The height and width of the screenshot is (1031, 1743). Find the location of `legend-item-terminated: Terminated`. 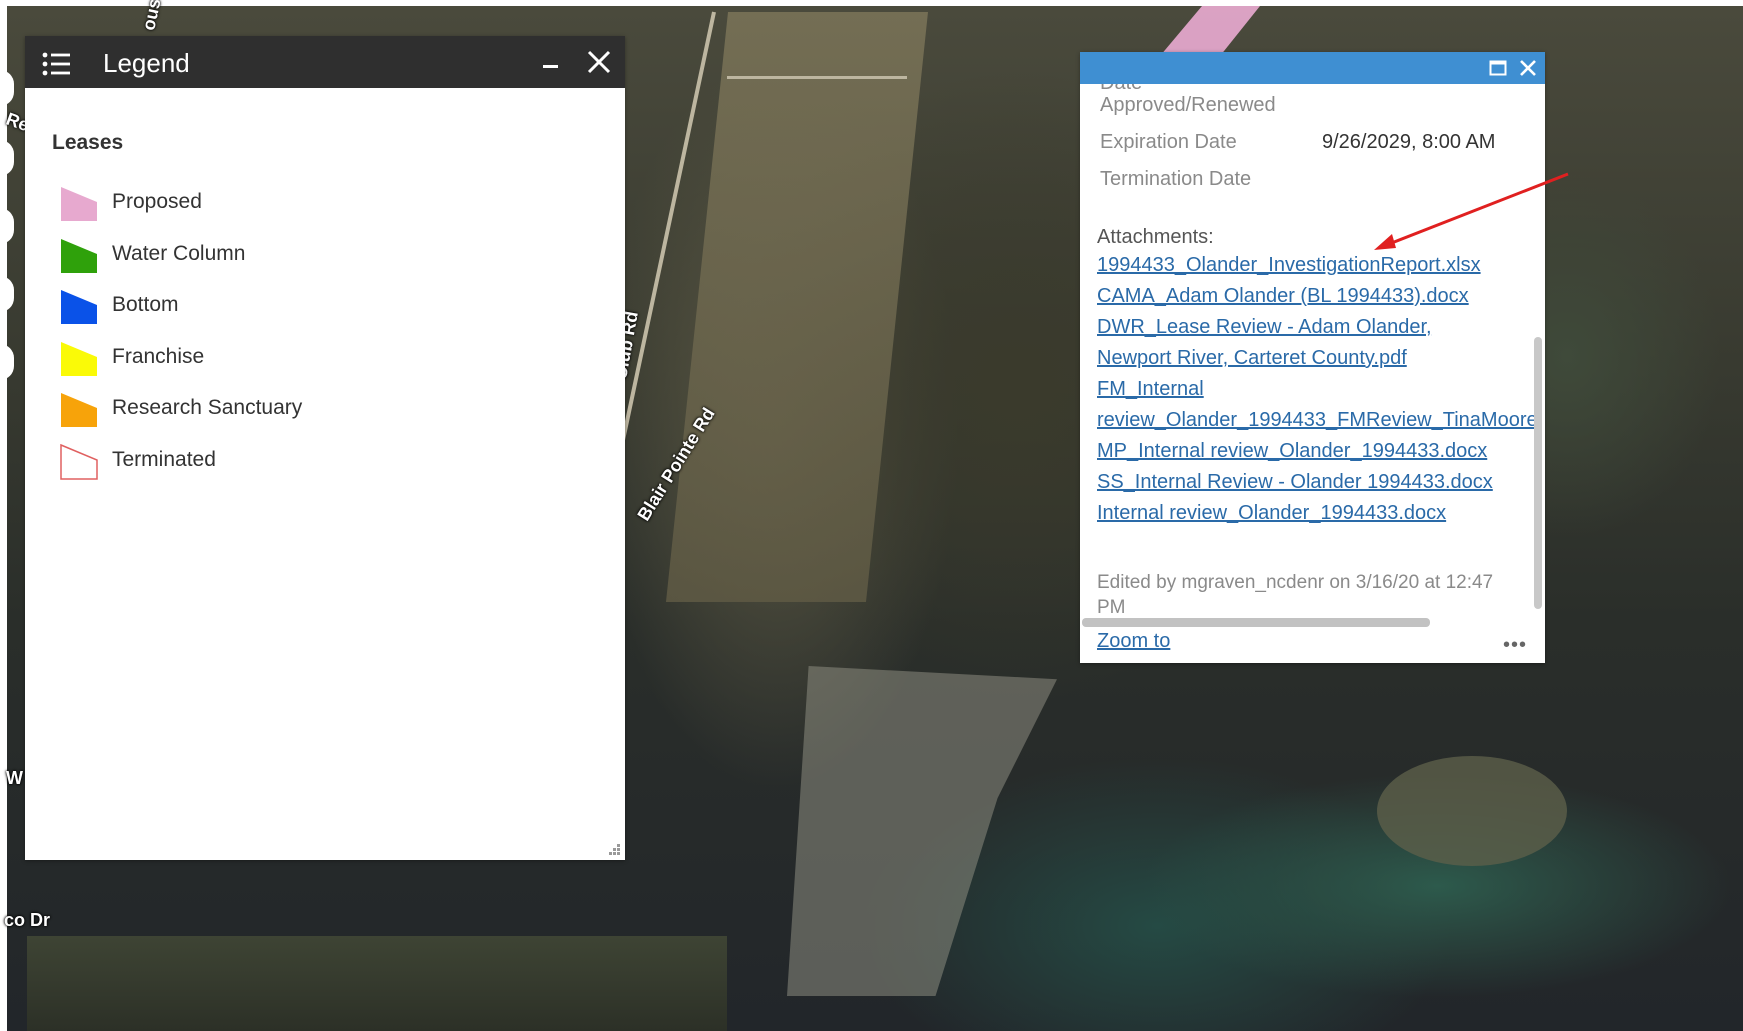

legend-item-terminated: Terminated is located at coordinates (240, 462).